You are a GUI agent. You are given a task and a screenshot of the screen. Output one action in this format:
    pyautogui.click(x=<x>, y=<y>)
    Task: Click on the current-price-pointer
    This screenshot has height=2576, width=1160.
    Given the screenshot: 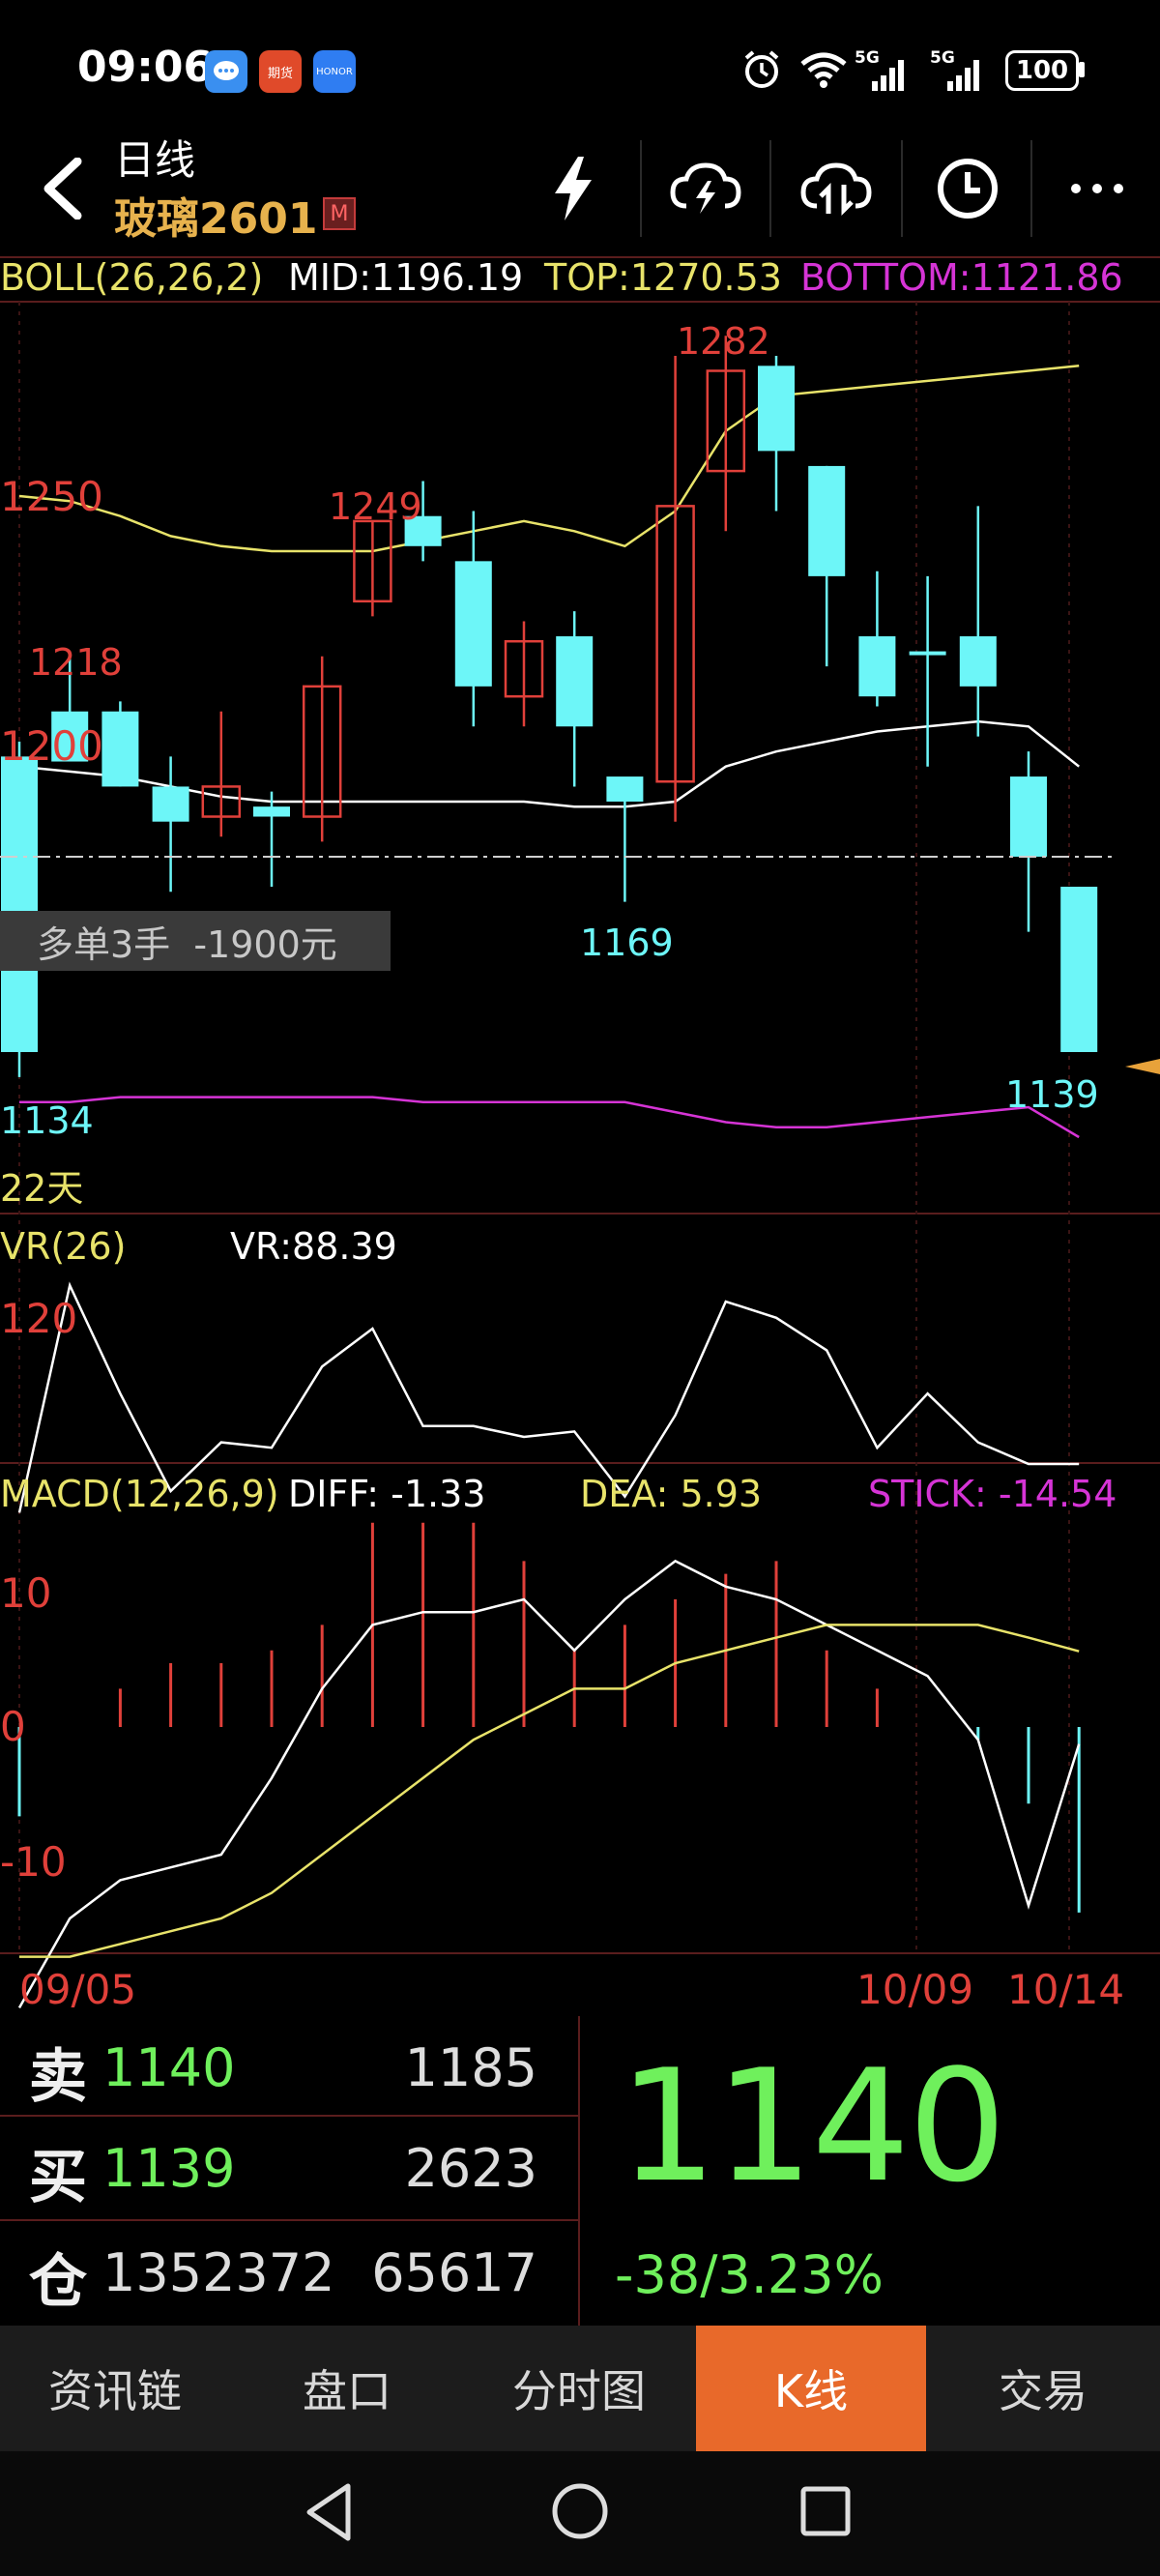 What is the action you would take?
    pyautogui.click(x=1142, y=1066)
    